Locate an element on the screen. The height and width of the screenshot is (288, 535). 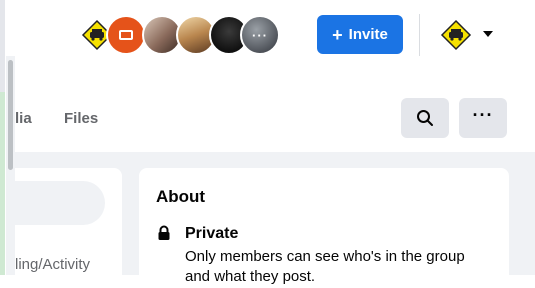
orange-card-avatar is located at coordinates (126, 35).